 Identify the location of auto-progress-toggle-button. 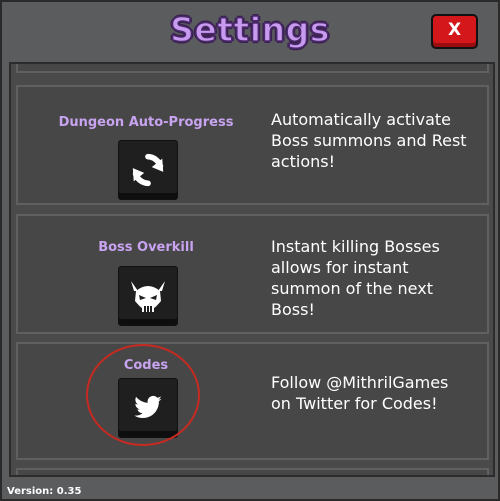
(148, 170).